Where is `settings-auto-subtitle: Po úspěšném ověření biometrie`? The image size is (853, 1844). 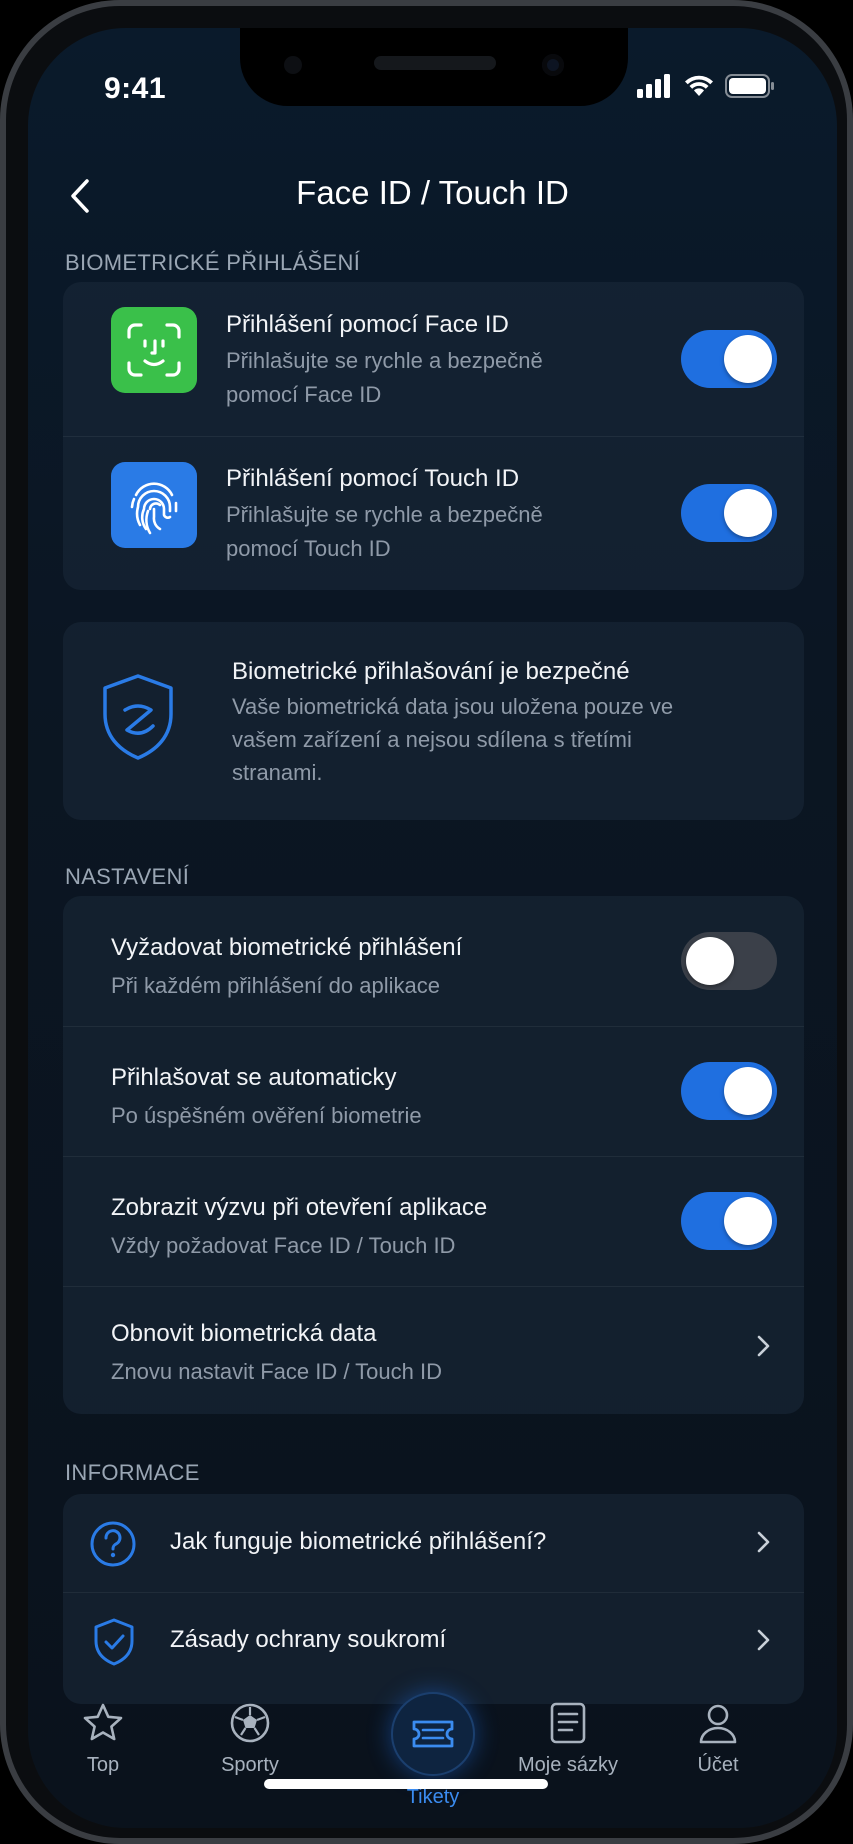
settings-auto-subtitle: Po úspěšném ověření biometrie is located at coordinates (266, 1115).